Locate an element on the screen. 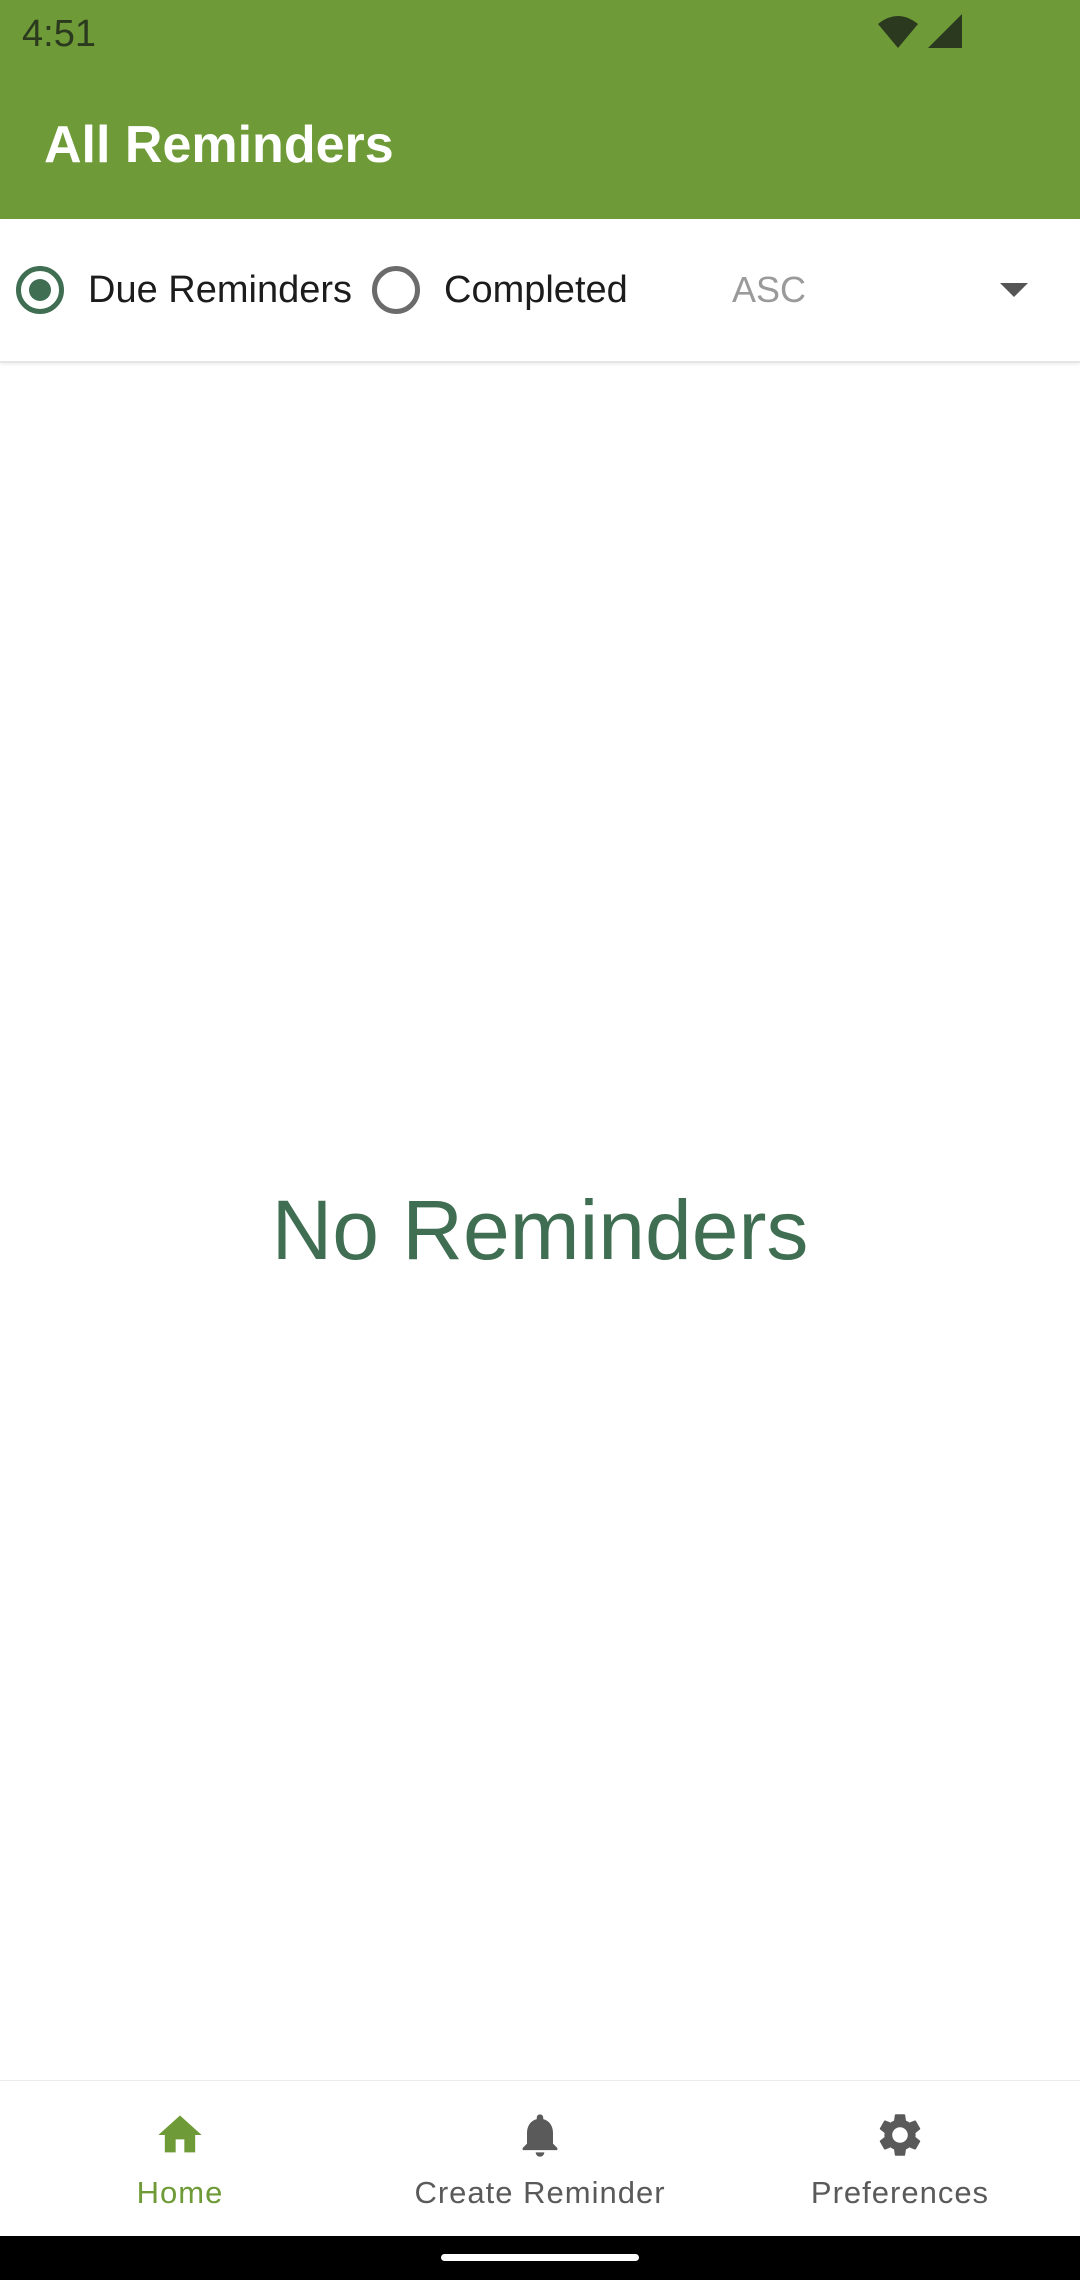  status-icons is located at coordinates (920, 32).